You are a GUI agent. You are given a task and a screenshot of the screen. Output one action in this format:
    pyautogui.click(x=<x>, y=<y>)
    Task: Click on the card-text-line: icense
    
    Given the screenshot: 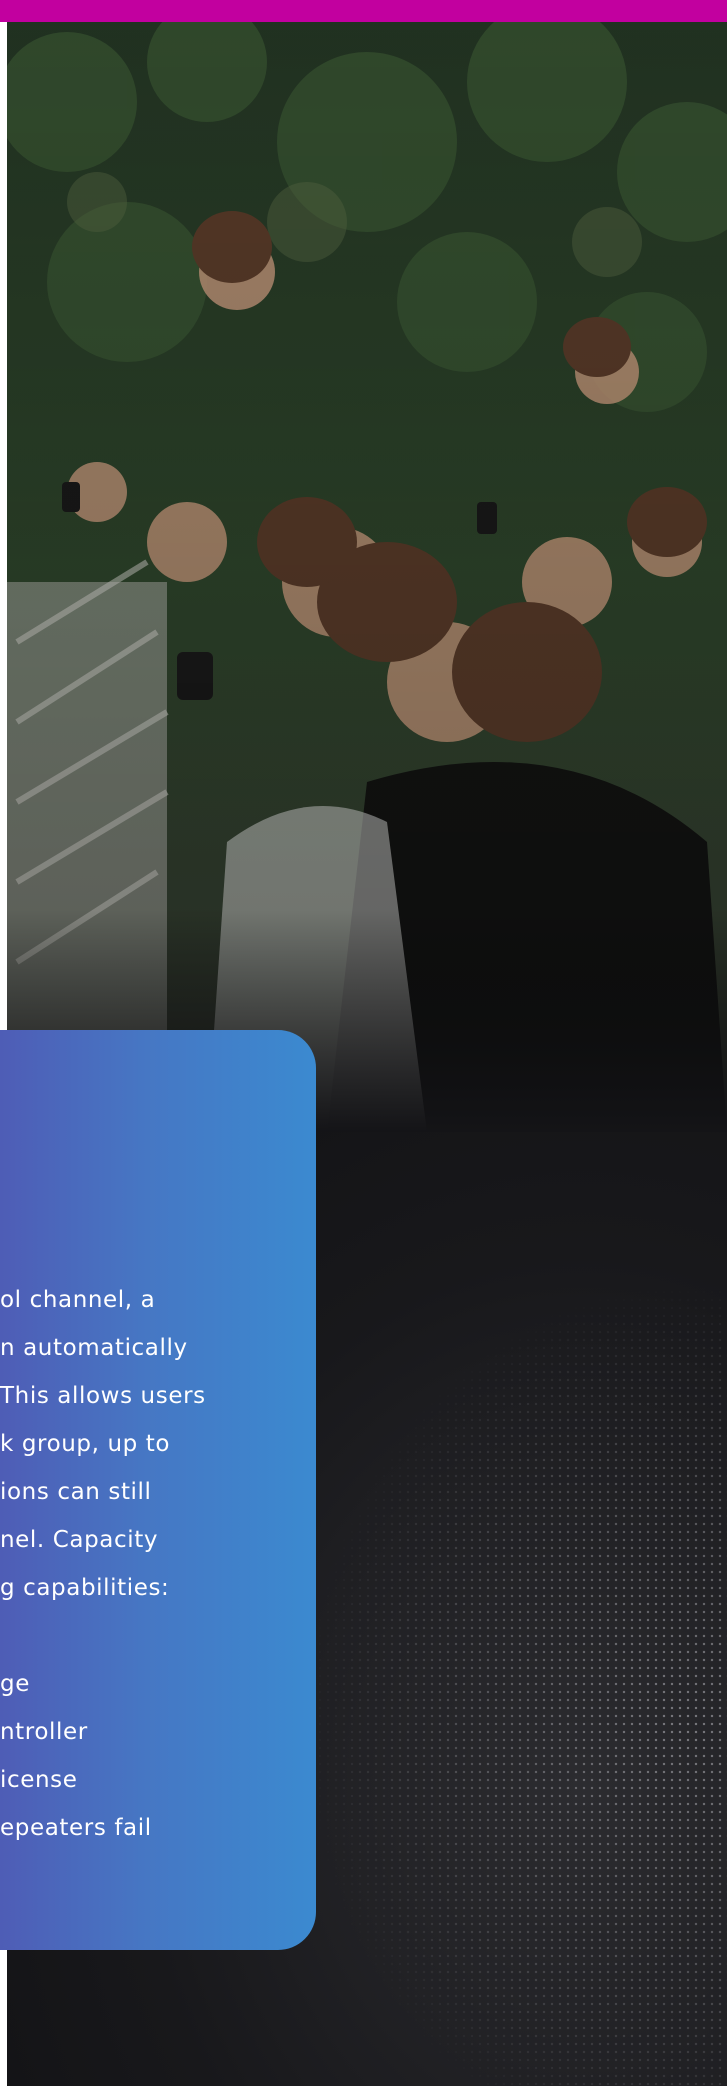 What is the action you would take?
    pyautogui.click(x=39, y=1780)
    